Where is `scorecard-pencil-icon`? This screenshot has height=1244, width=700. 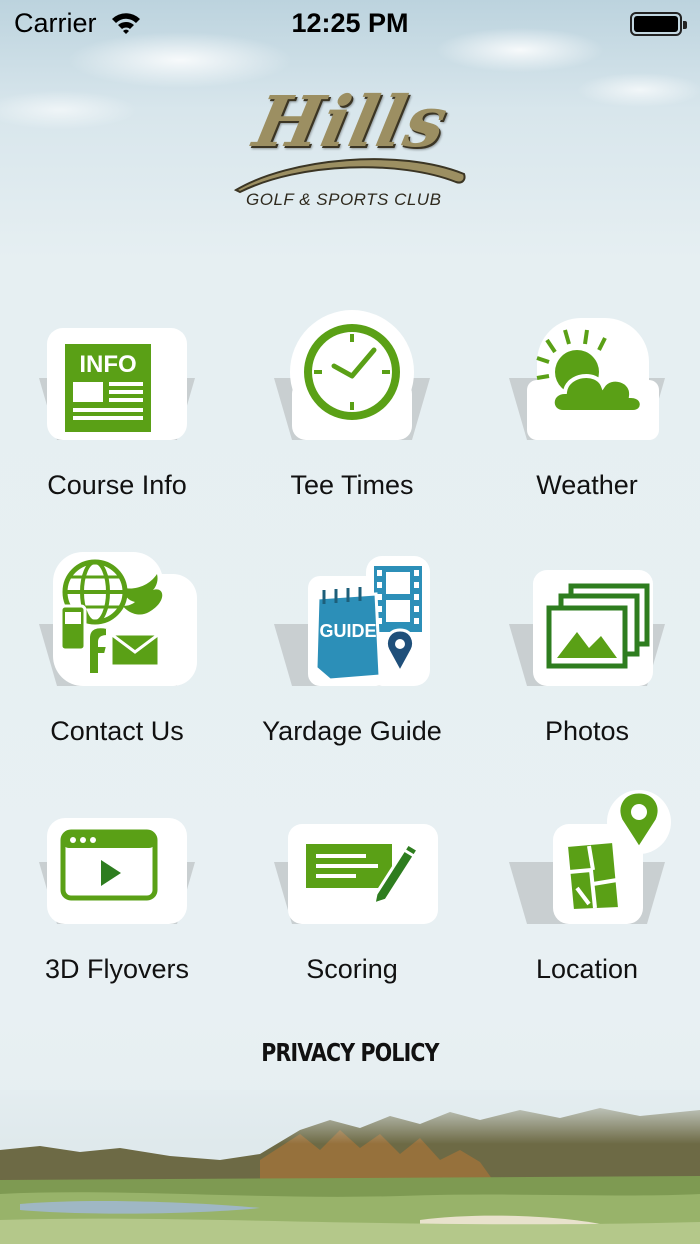 scorecard-pencil-icon is located at coordinates (356, 874).